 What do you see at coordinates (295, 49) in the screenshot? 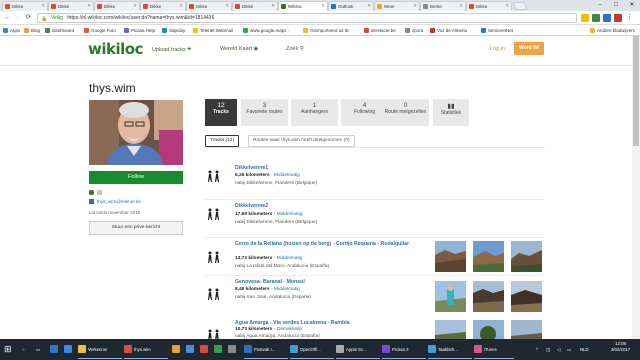
I see `search-link: Zoek ⚲` at bounding box center [295, 49].